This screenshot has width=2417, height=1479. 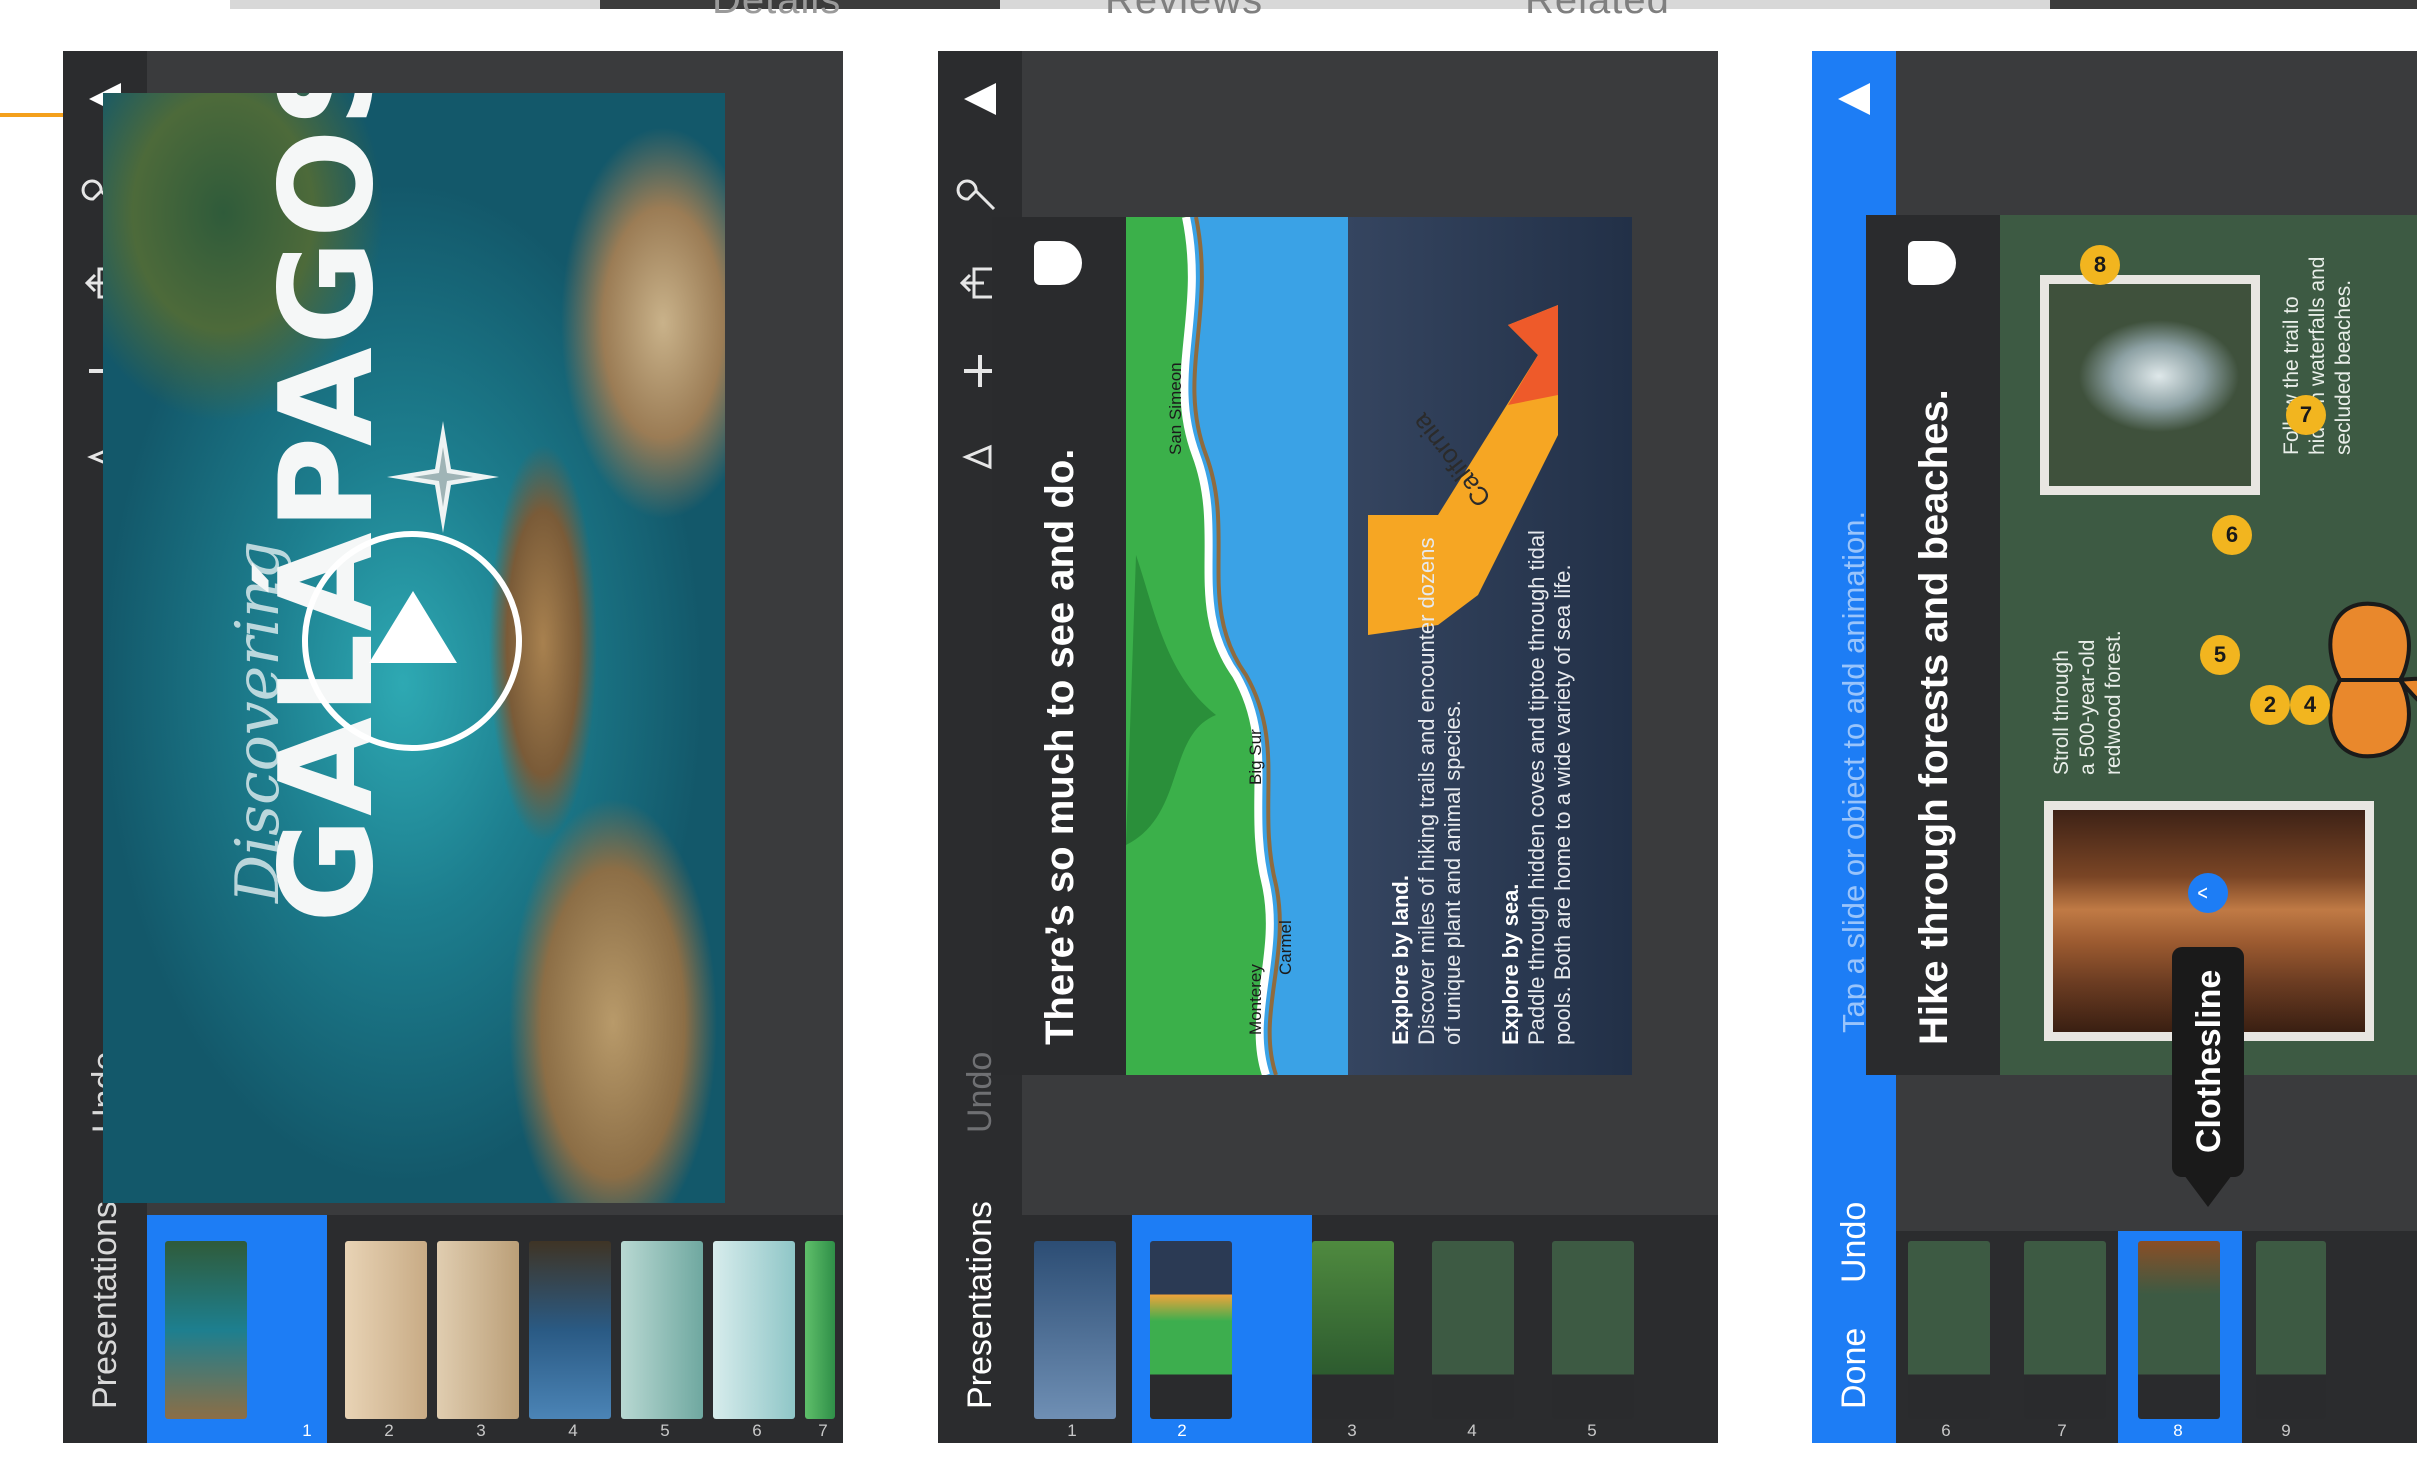 What do you see at coordinates (2087, 707) in the screenshot?
I see `redwood-caption-line: a 500-year-old` at bounding box center [2087, 707].